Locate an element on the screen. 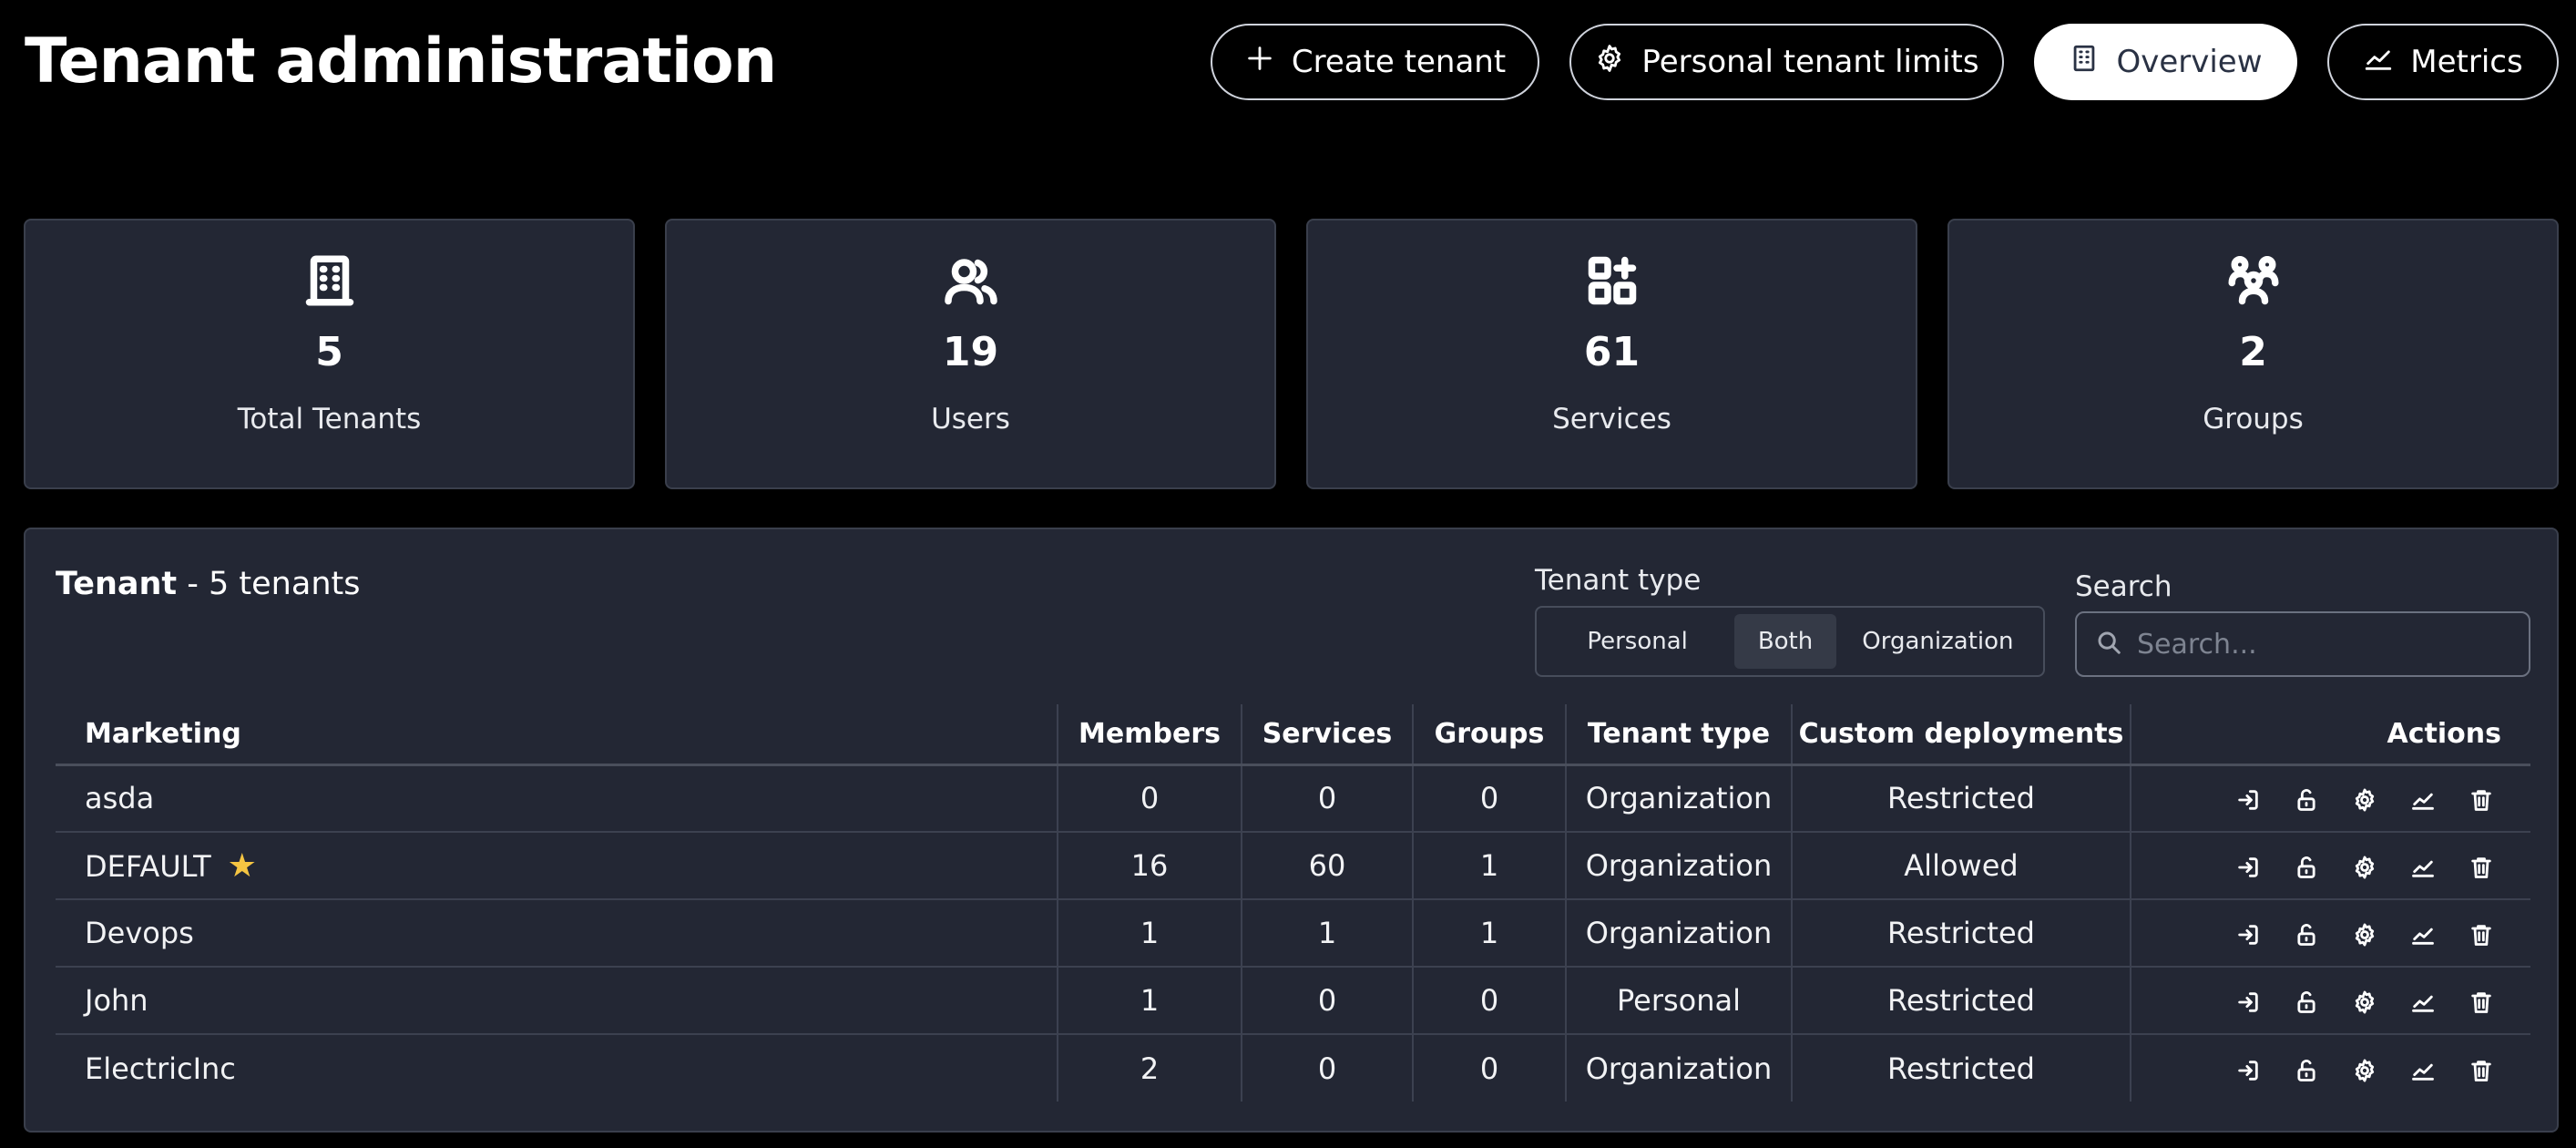 The width and height of the screenshot is (2576, 1148). column-header-groups: Groups is located at coordinates (1489, 735).